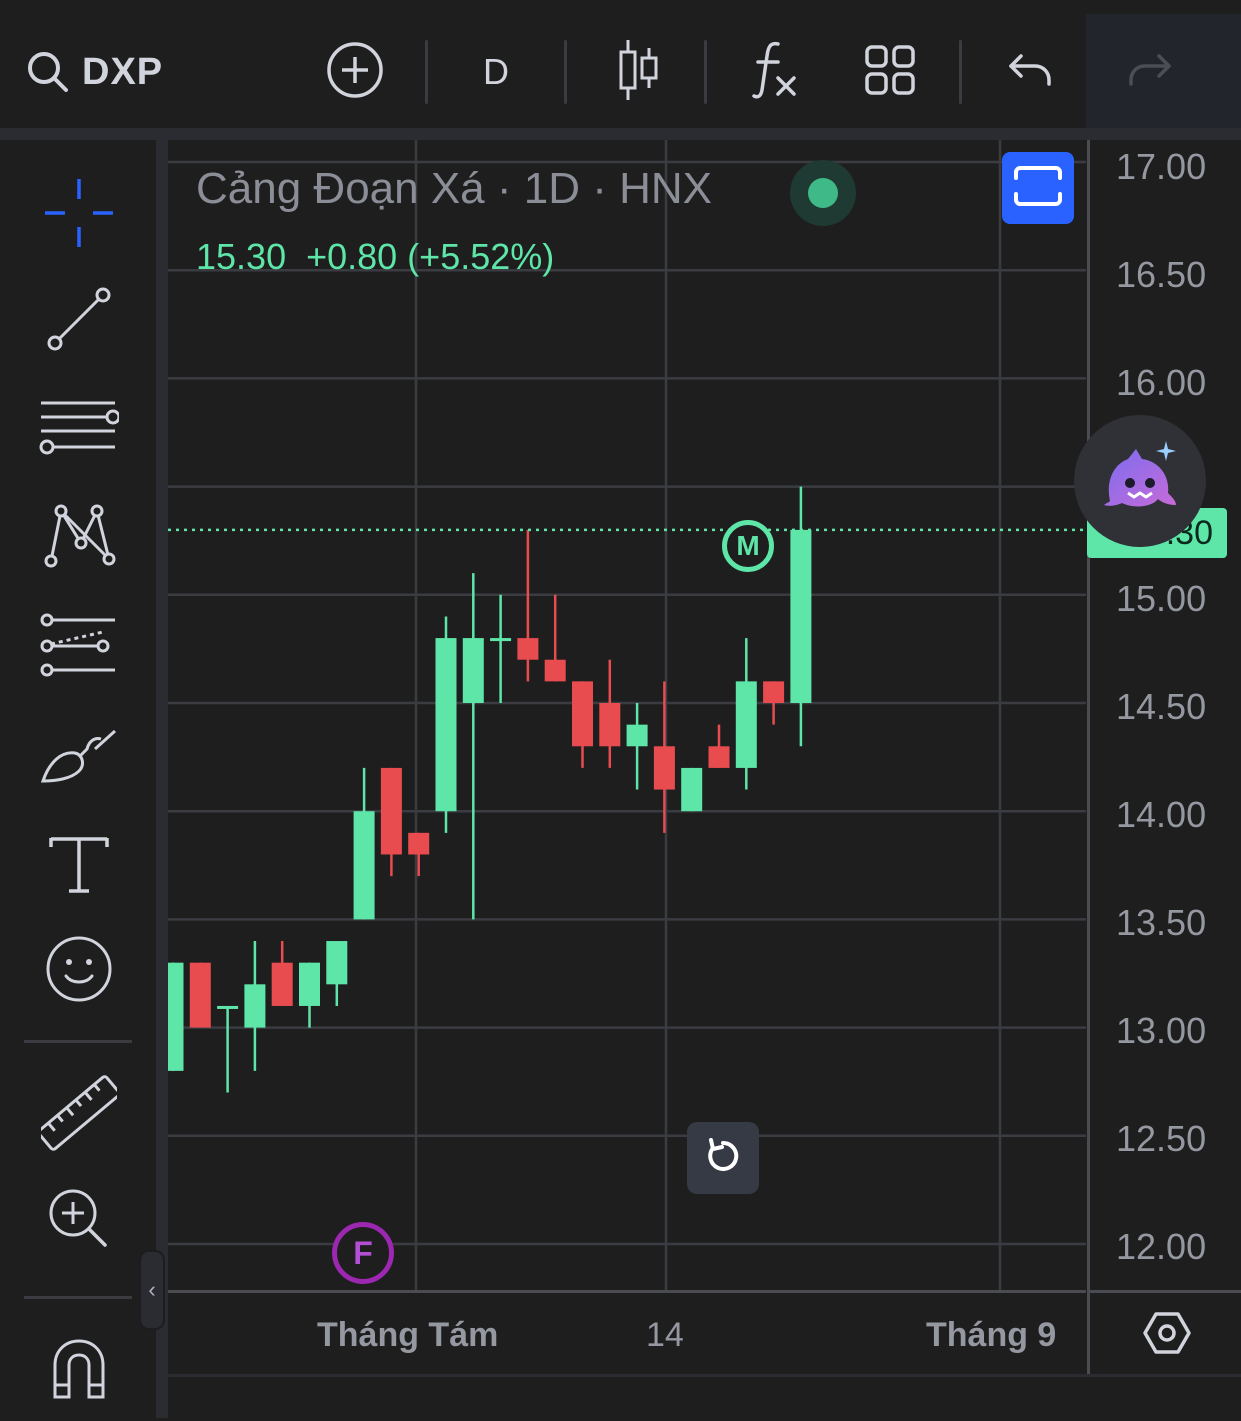 The height and width of the screenshot is (1421, 1241). I want to click on search-icon, so click(48, 72).